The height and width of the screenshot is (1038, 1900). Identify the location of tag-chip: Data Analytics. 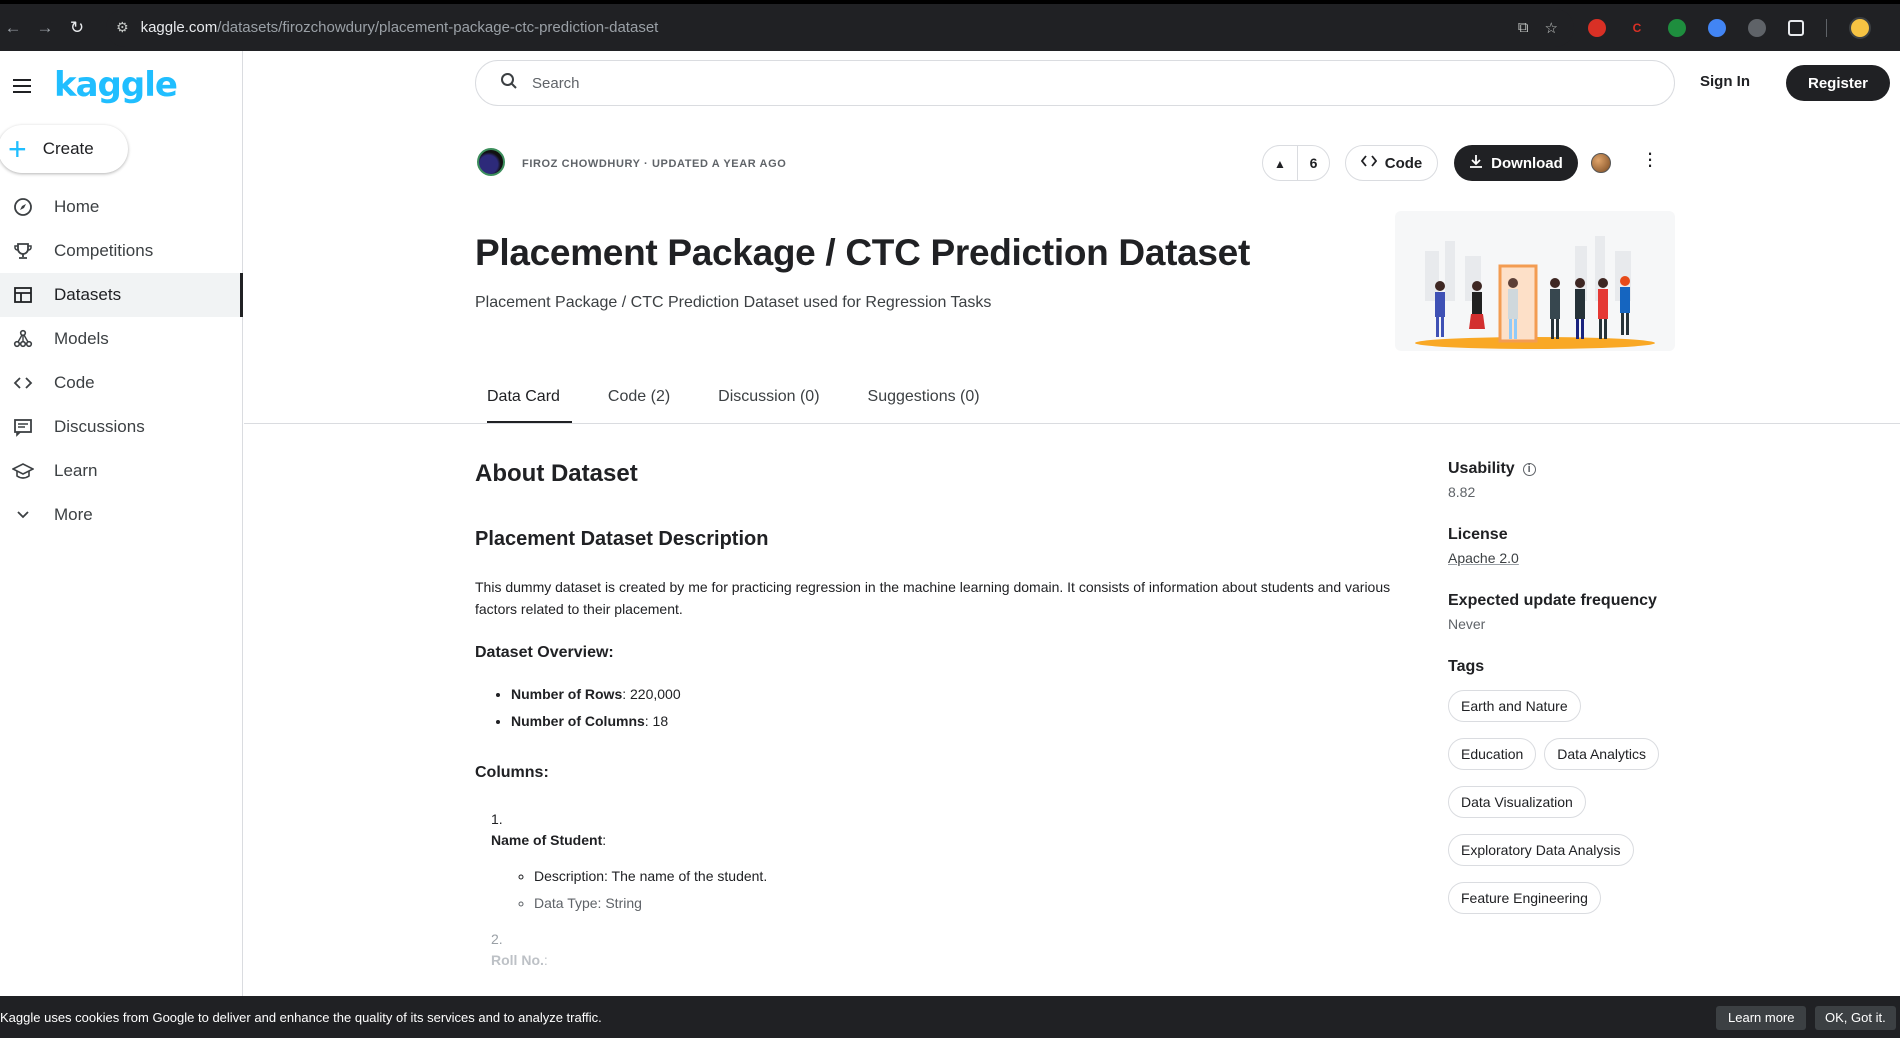
(1601, 754).